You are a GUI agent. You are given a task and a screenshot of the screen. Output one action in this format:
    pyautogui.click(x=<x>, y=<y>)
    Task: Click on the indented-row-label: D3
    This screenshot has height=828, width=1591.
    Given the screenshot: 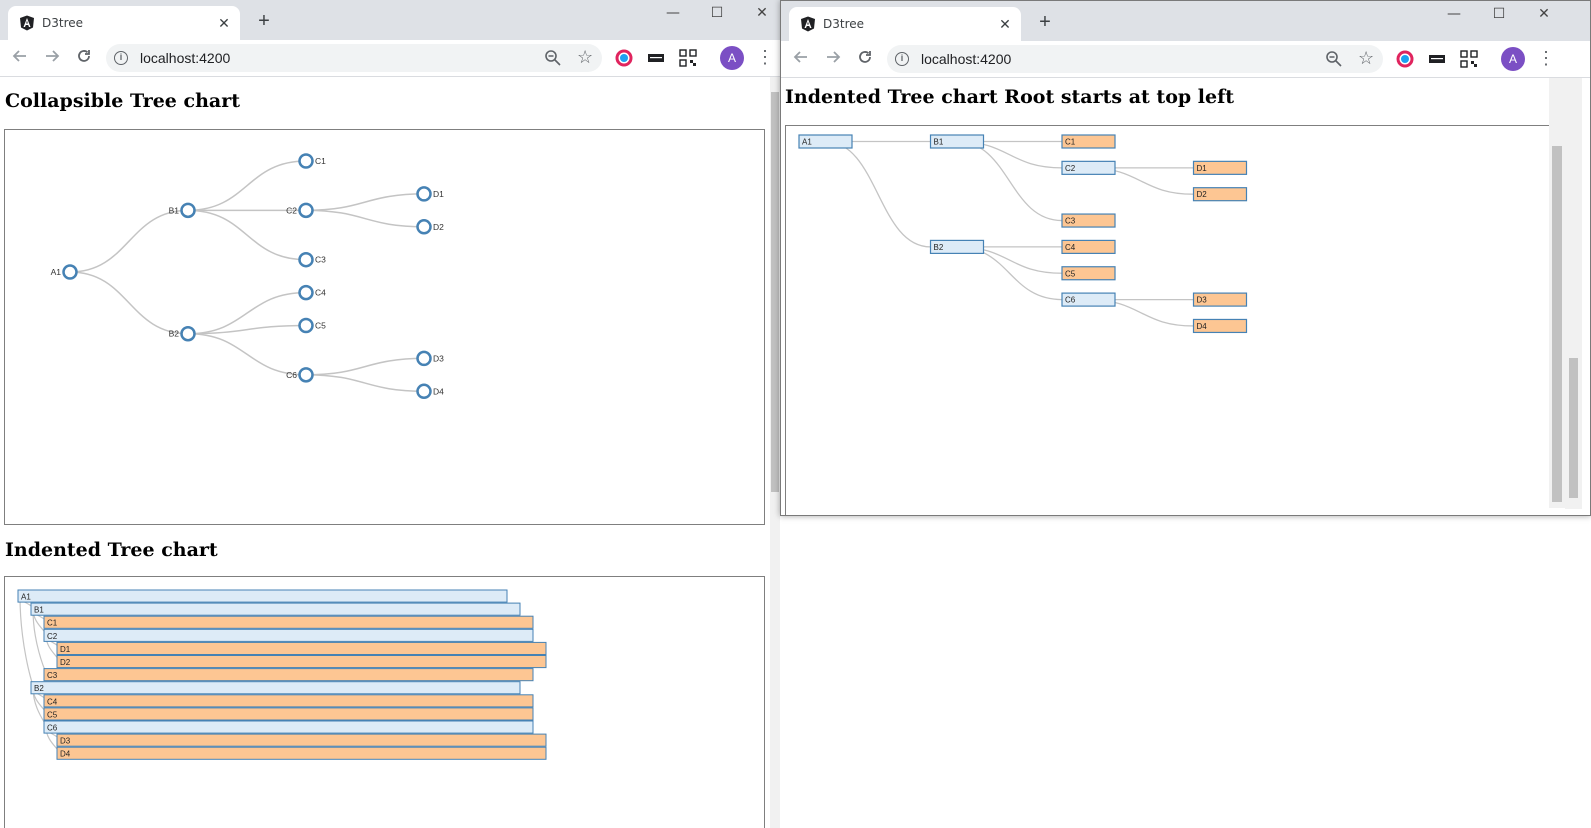 What is the action you would take?
    pyautogui.click(x=65, y=741)
    